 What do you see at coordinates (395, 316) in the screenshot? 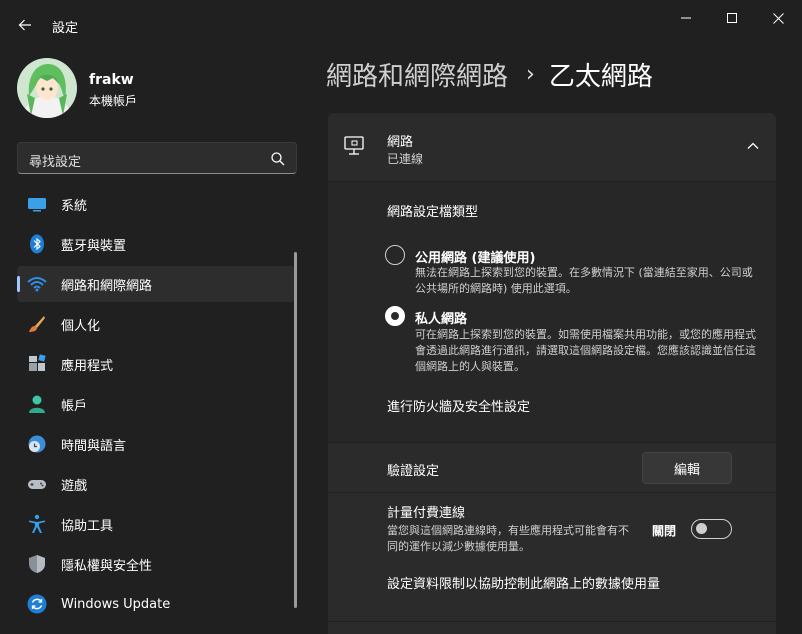
I see `private-network-radio` at bounding box center [395, 316].